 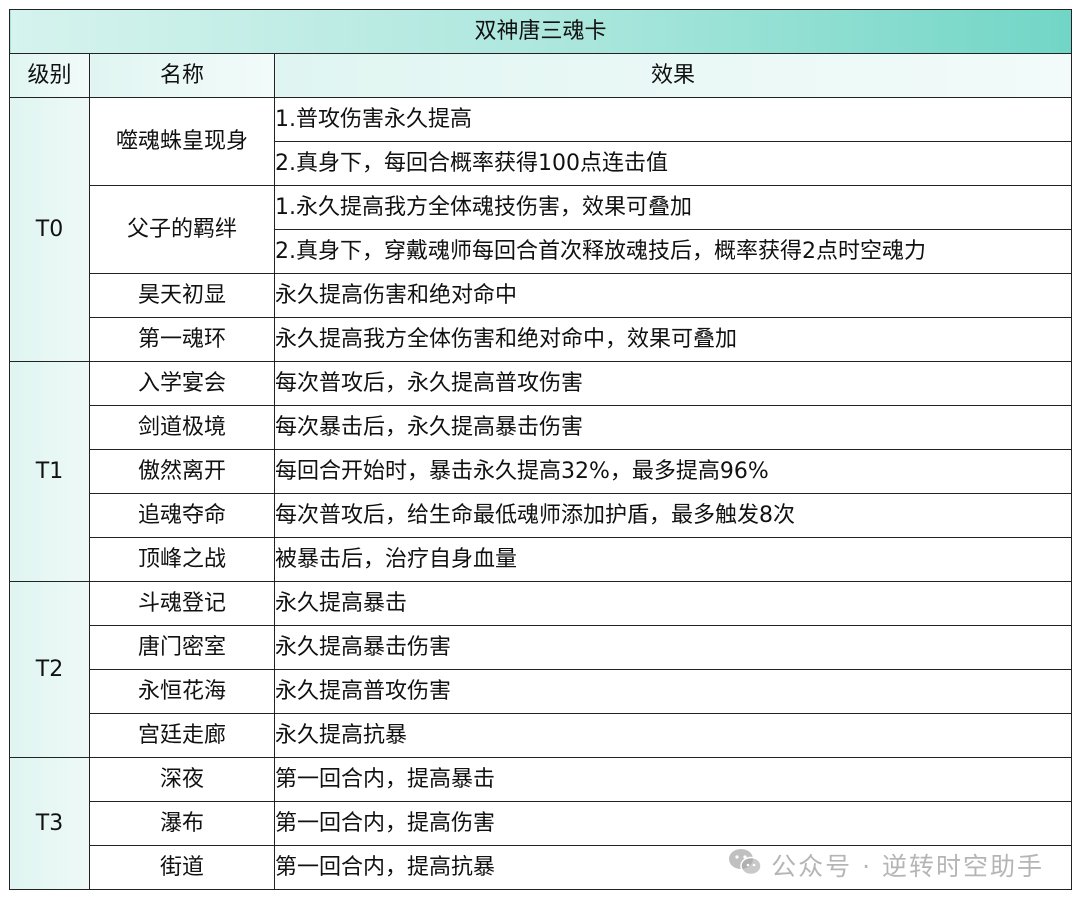 What do you see at coordinates (673, 427) in the screenshot?
I see `card-effect-cell: 每次暴击后，永久提高暴击伤害` at bounding box center [673, 427].